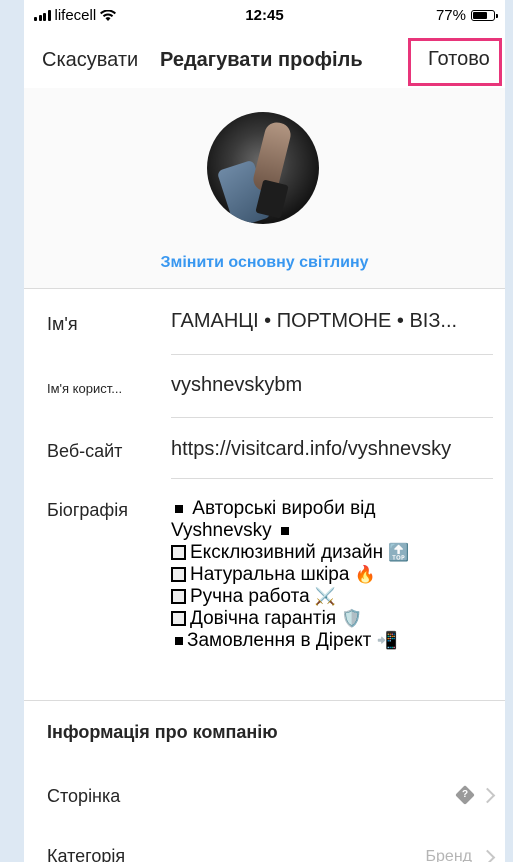 Image resolution: width=513 pixels, height=862 pixels. I want to click on crossed-swords-icon: ⚔️, so click(325, 596).